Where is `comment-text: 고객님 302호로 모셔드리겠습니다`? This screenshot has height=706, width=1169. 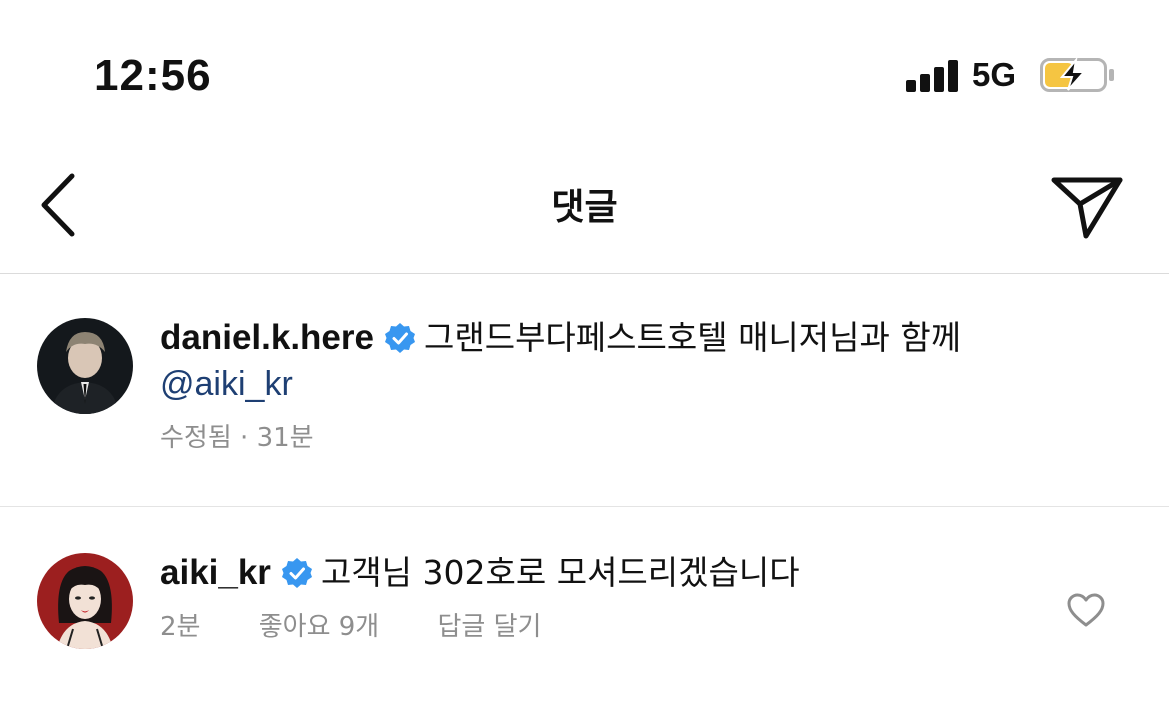
comment-text: 고객님 302호로 모셔드리겠습니다 is located at coordinates (560, 572).